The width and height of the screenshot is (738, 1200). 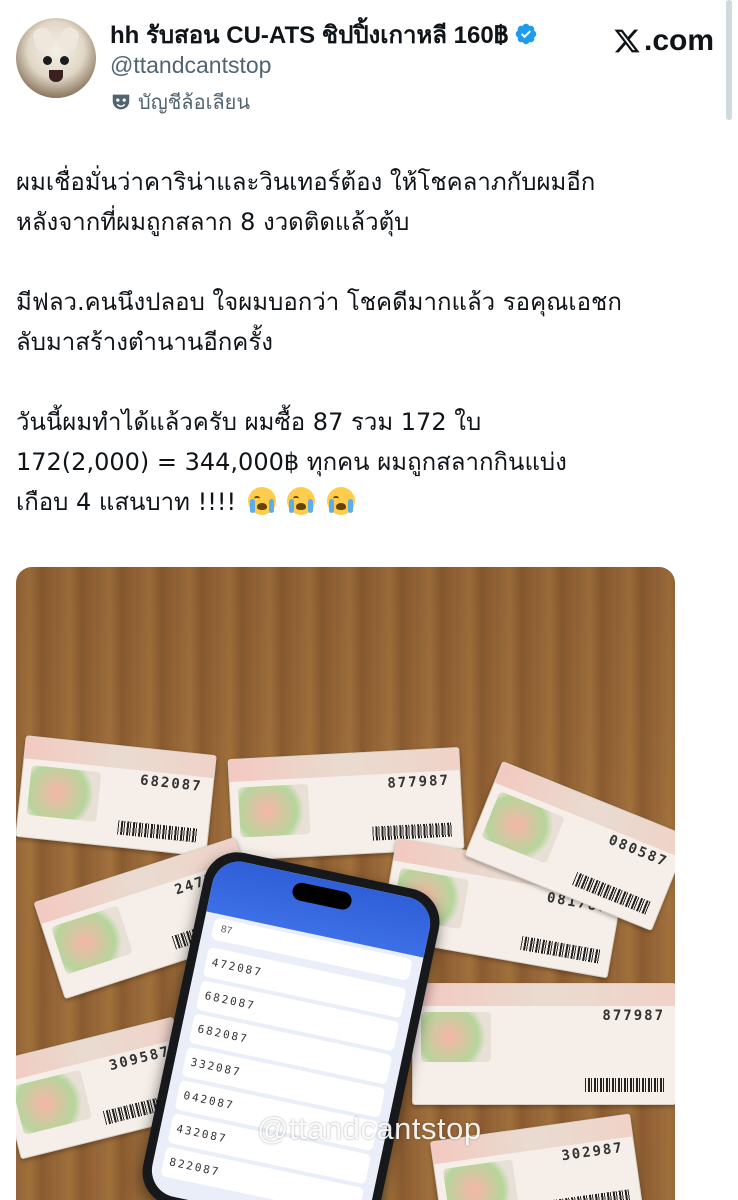 I want to click on author-handle: @ttandcantstop, so click(x=190, y=65).